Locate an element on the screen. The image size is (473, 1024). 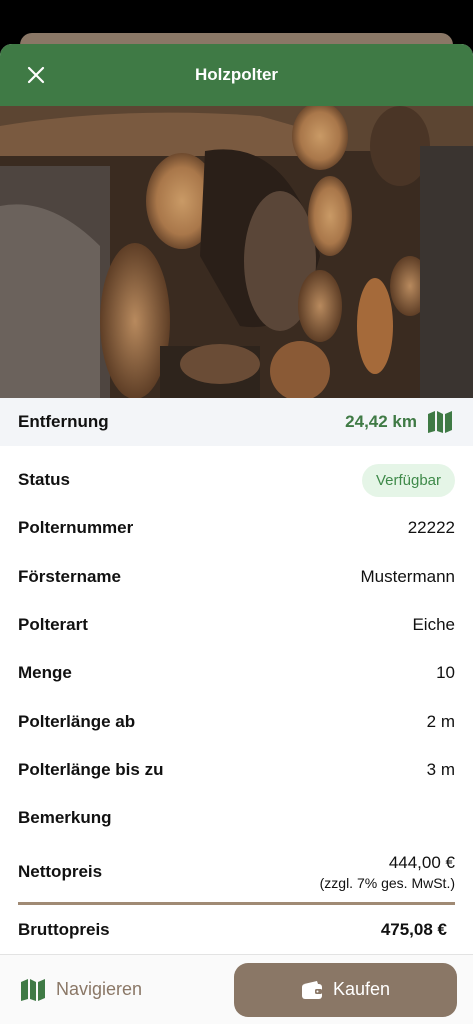
brutto-row: Bruttopreis 475,08 € is located at coordinates (236, 930).